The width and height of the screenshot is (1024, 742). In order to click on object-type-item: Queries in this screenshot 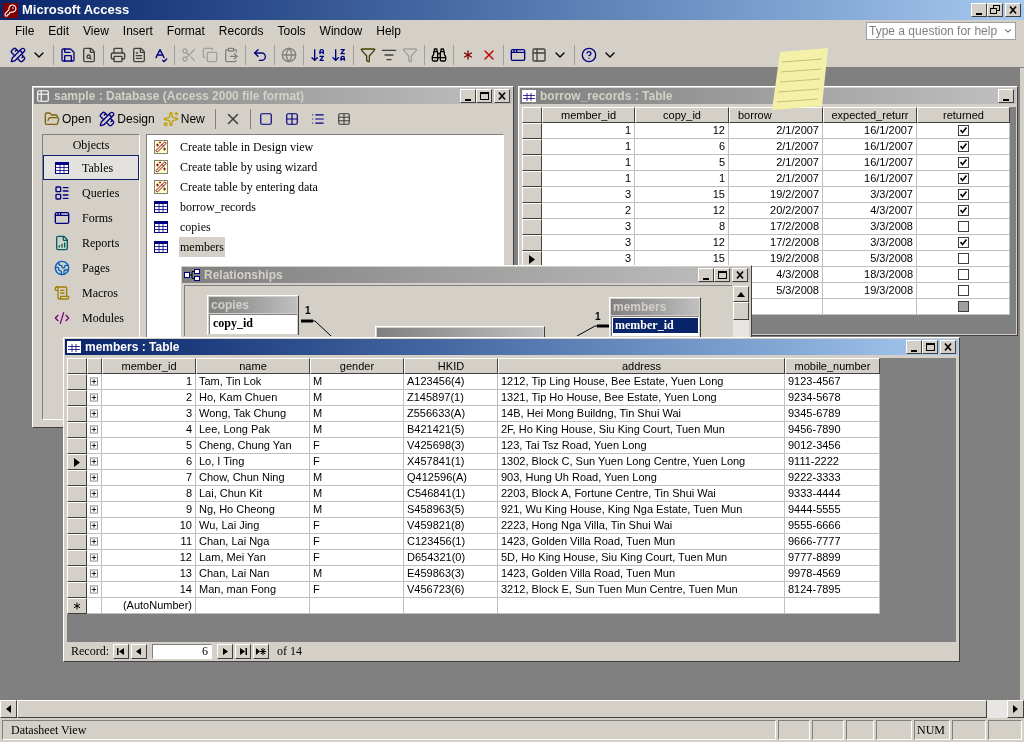, I will do `click(91, 192)`.